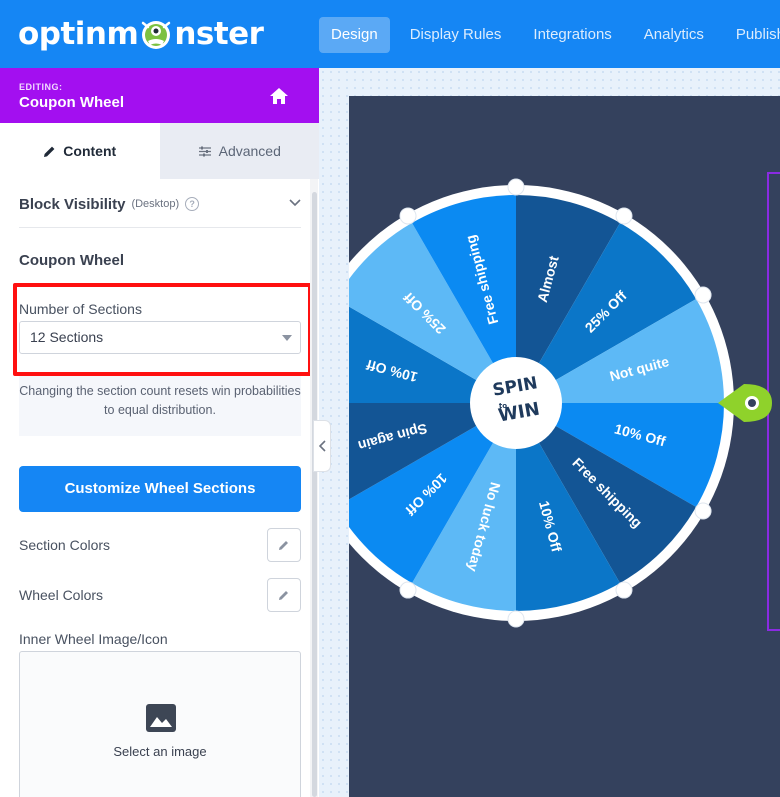 This screenshot has width=780, height=797. What do you see at coordinates (65, 545) in the screenshot?
I see `section-colors-label: Section Colors` at bounding box center [65, 545].